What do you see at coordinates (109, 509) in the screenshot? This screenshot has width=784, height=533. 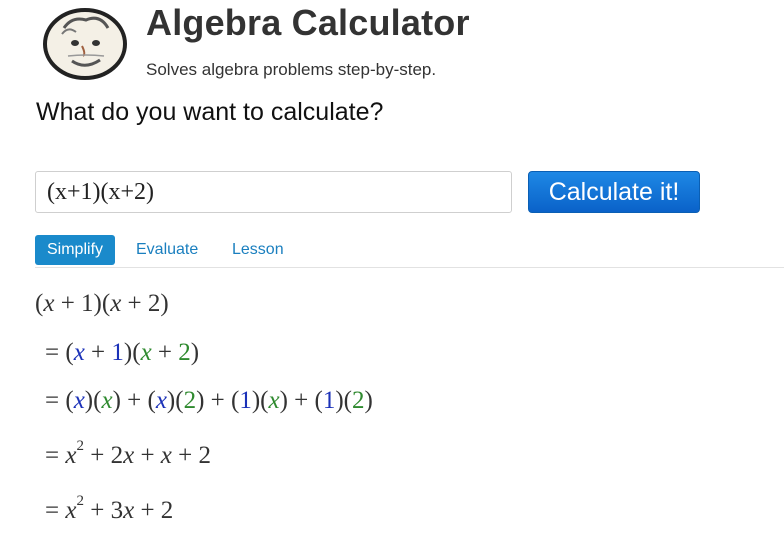 I see `solution-step-4: = x2 + 3x + 2` at bounding box center [109, 509].